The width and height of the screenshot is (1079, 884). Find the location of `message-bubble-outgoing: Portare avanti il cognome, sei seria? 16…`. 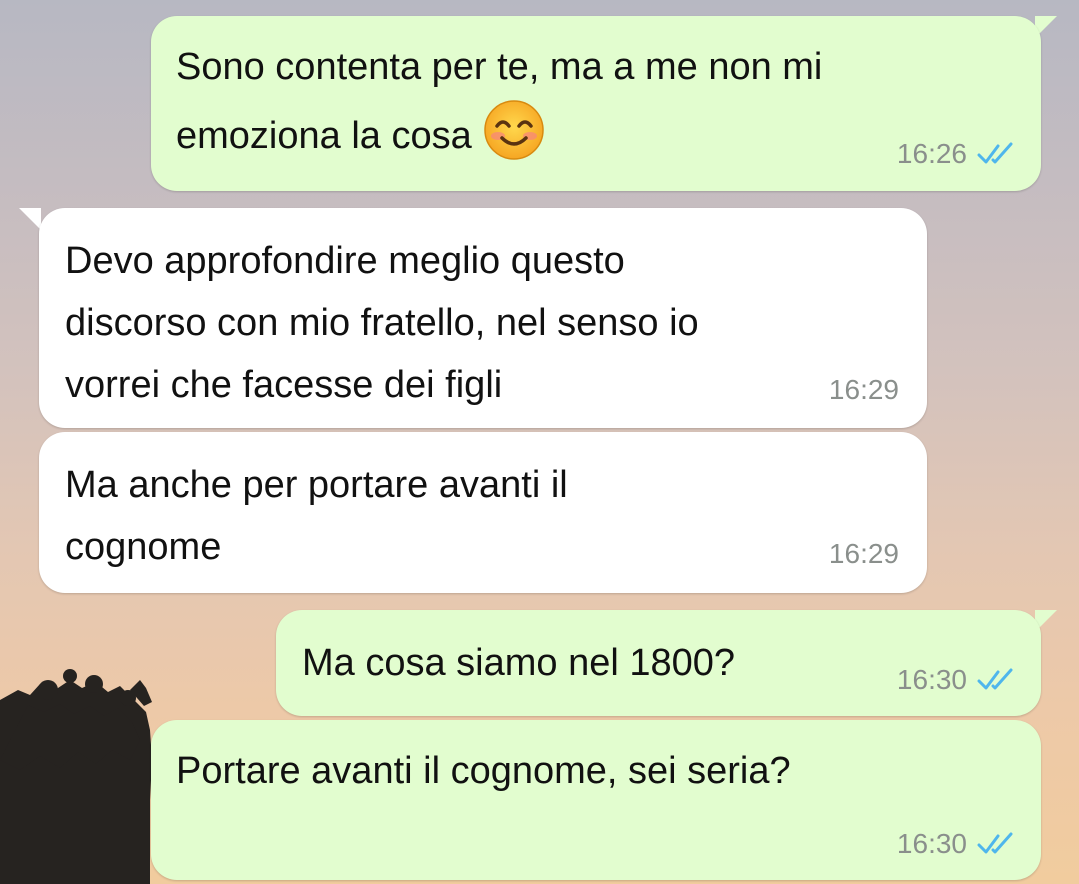

message-bubble-outgoing: Portare avanti il cognome, sei seria? 16… is located at coordinates (596, 800).